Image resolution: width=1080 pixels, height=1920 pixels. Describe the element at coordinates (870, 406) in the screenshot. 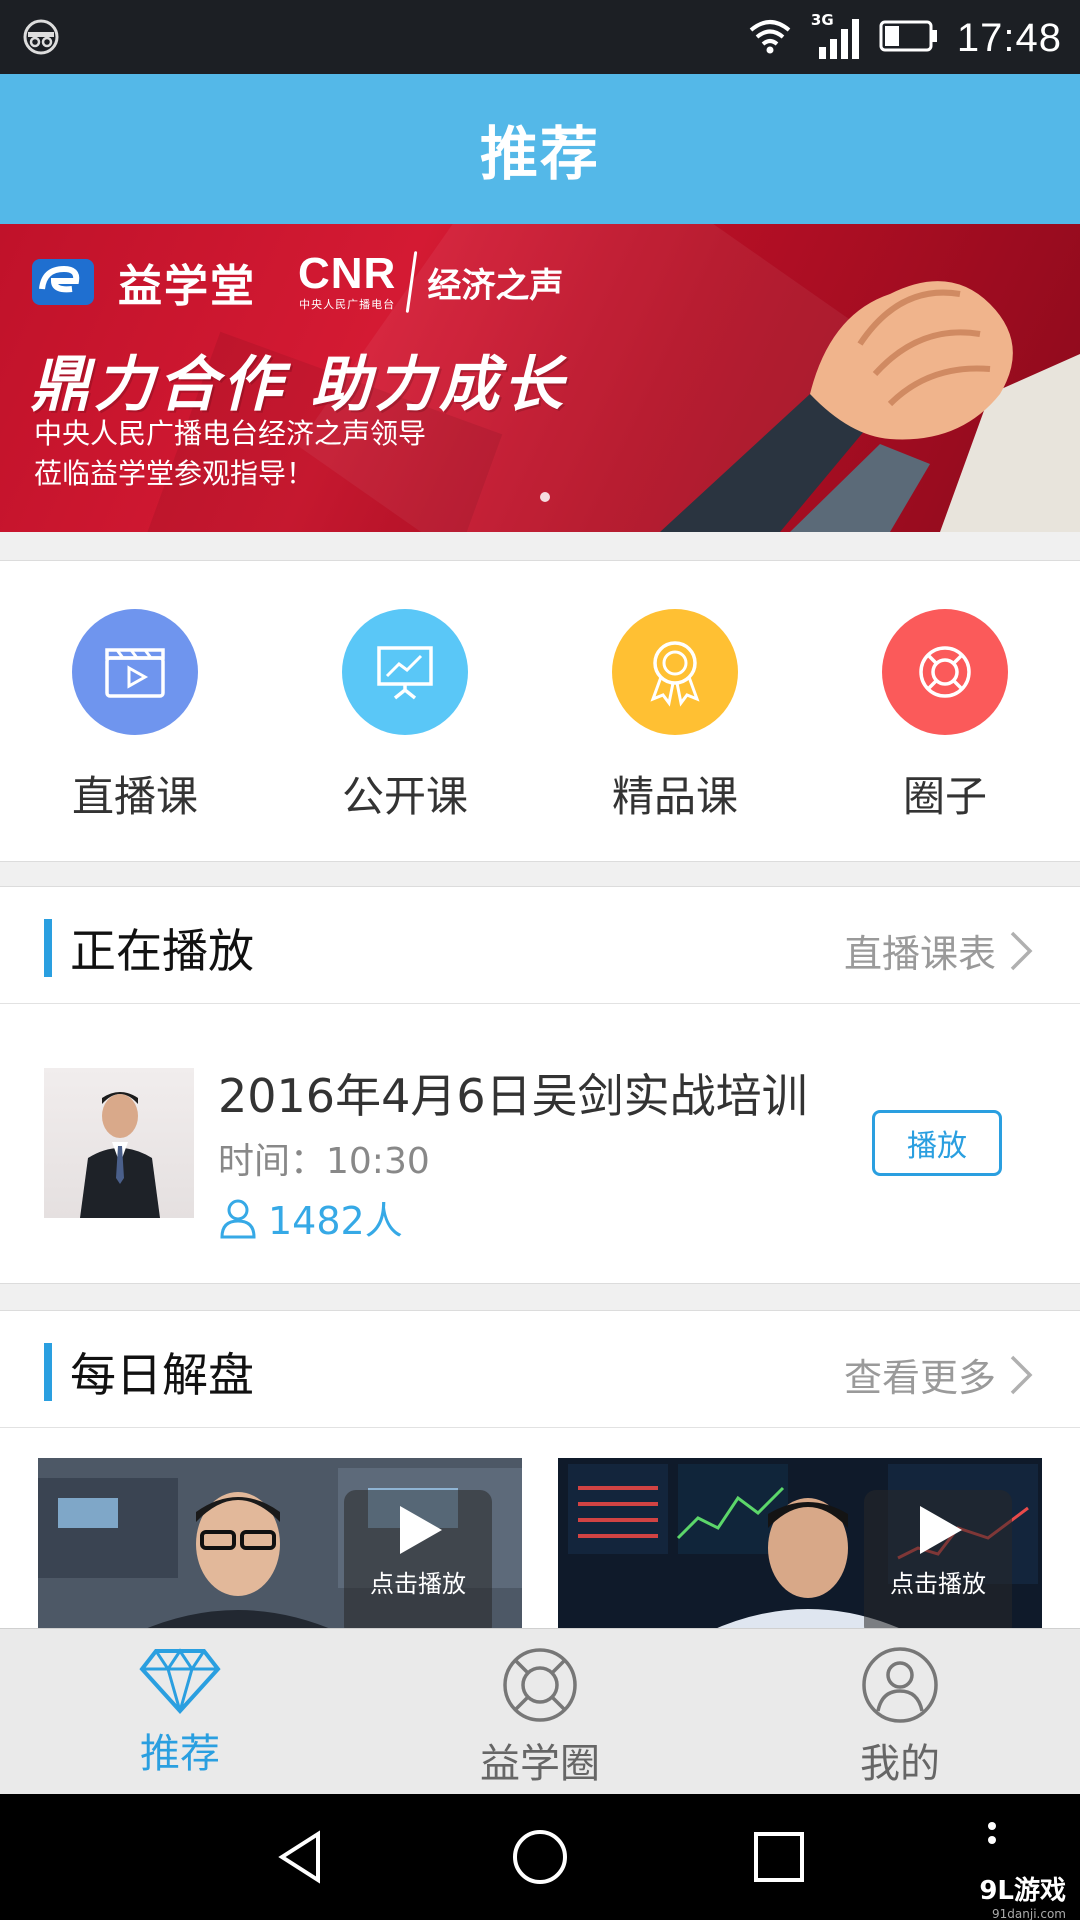

I see `handshake-illustration` at that location.